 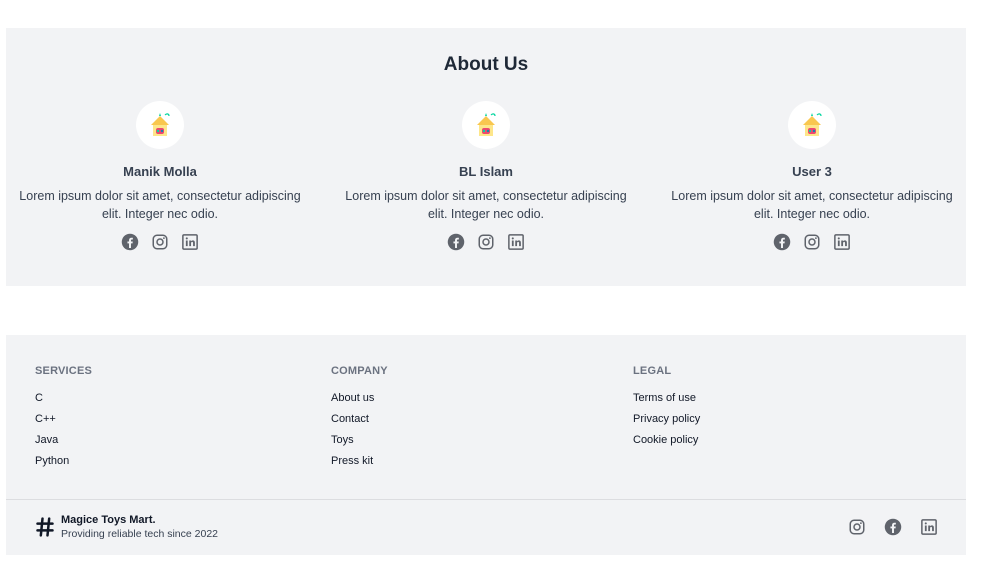 What do you see at coordinates (350, 419) in the screenshot?
I see `footer-link: Contact` at bounding box center [350, 419].